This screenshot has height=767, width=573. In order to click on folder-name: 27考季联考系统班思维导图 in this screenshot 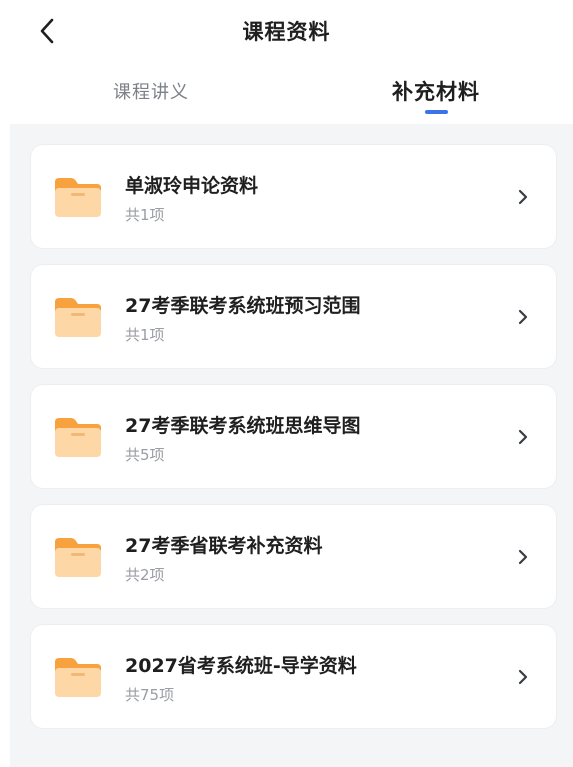, I will do `click(243, 426)`.